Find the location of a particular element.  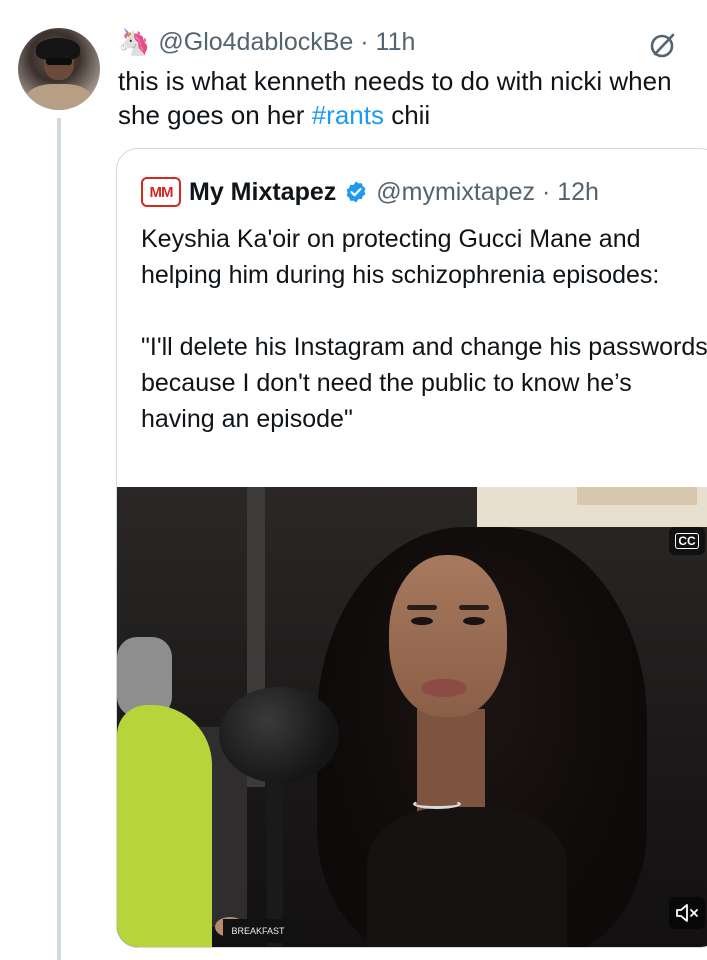

quoted-tweet-time: 12h is located at coordinates (578, 191).